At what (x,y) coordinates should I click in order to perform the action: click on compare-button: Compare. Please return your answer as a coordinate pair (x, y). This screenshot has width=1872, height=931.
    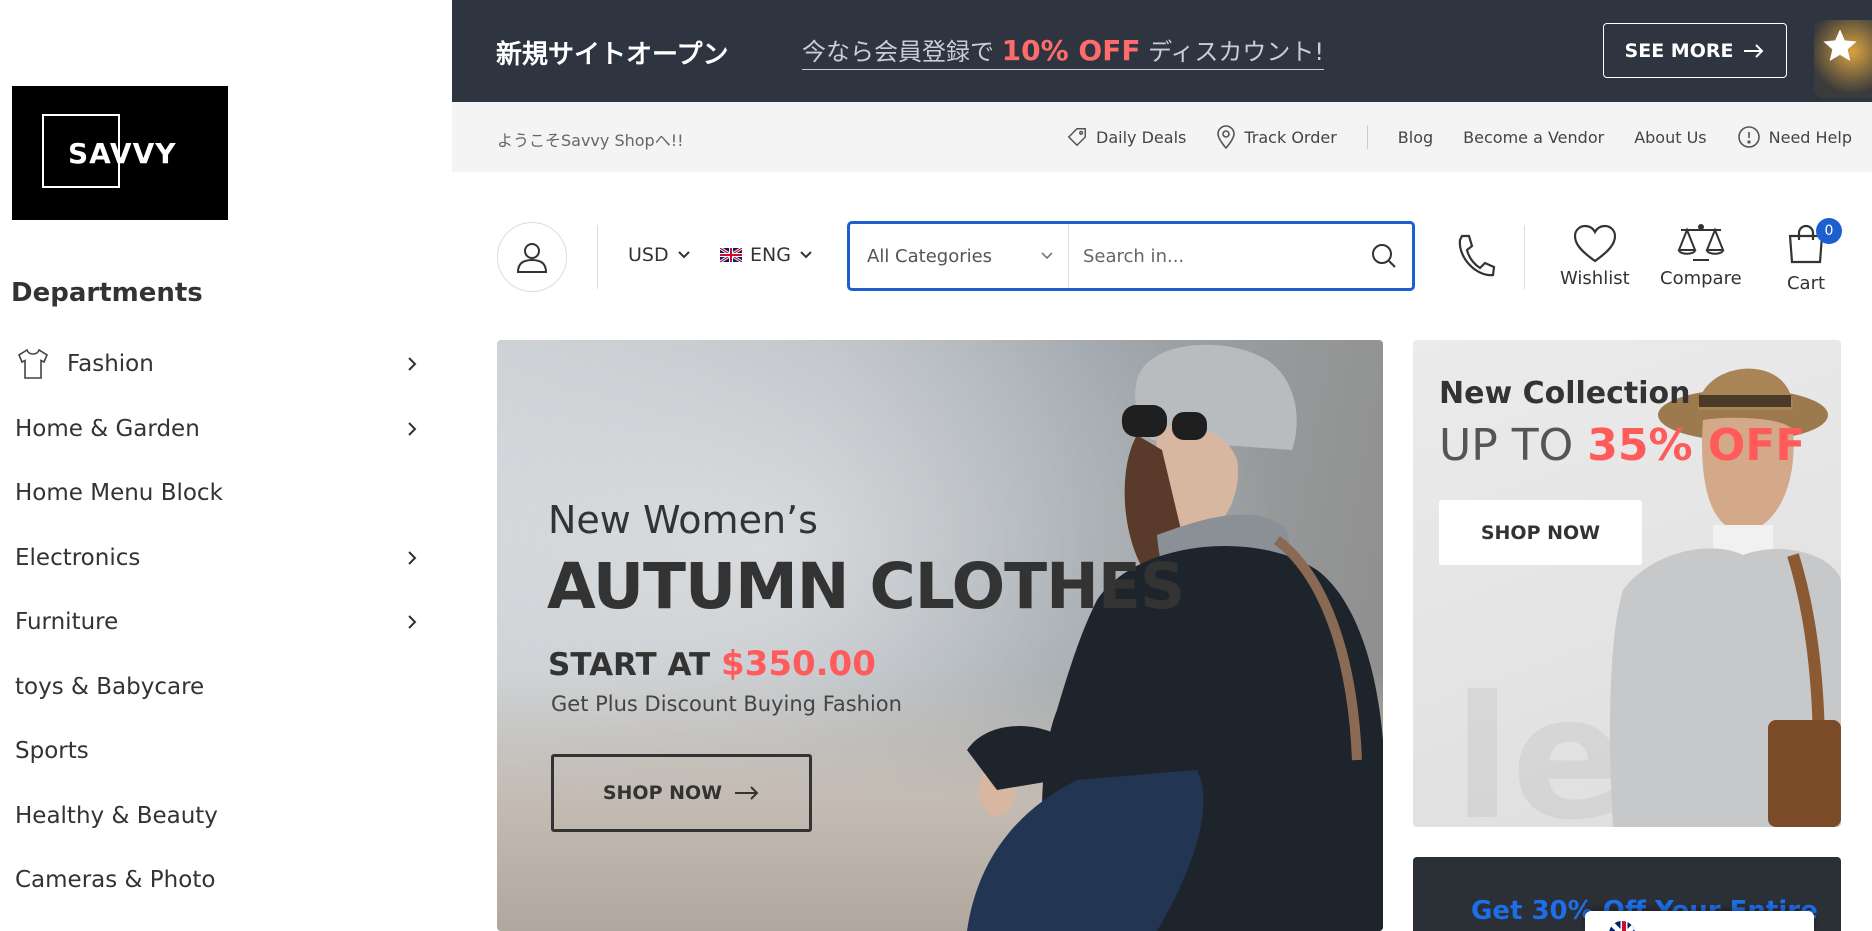
    Looking at the image, I should click on (1701, 256).